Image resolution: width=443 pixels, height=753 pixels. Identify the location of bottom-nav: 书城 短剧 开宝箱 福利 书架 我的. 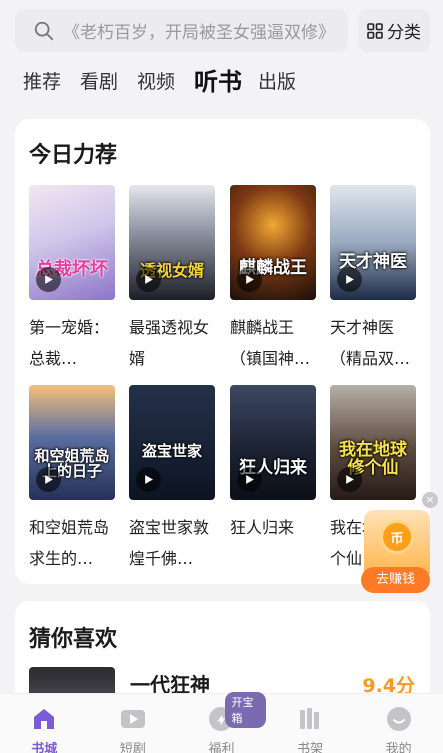
(221, 722).